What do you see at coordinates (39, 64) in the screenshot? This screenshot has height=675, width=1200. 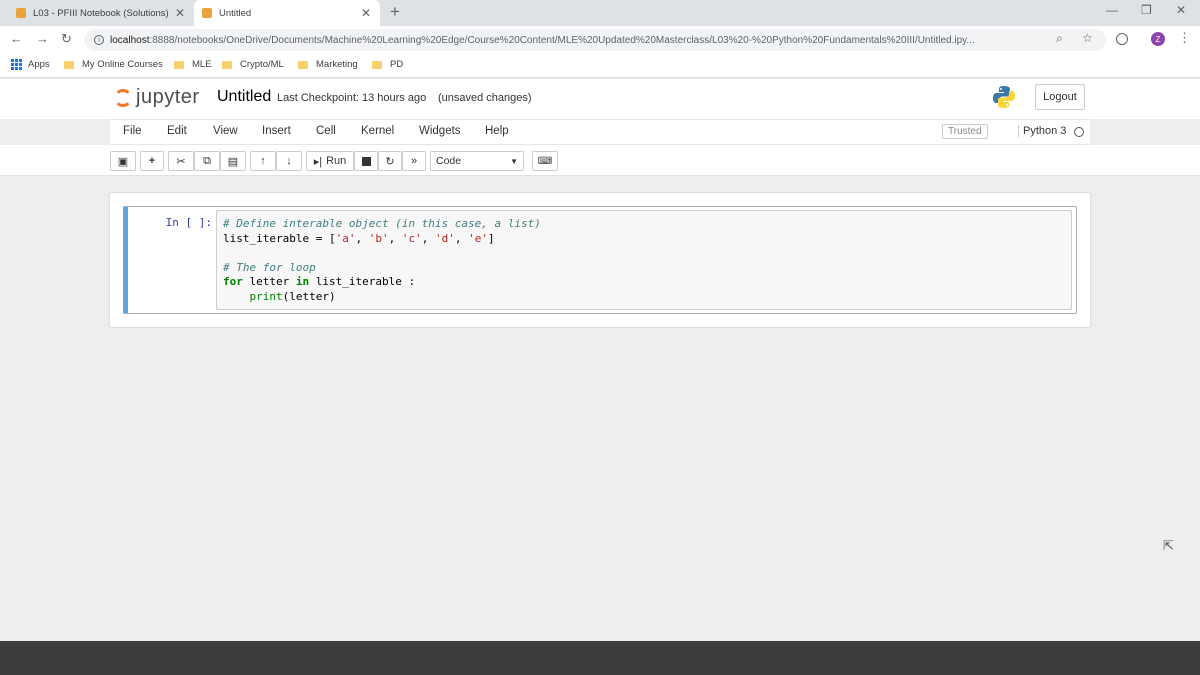 I see `bookmark-label: Apps` at bounding box center [39, 64].